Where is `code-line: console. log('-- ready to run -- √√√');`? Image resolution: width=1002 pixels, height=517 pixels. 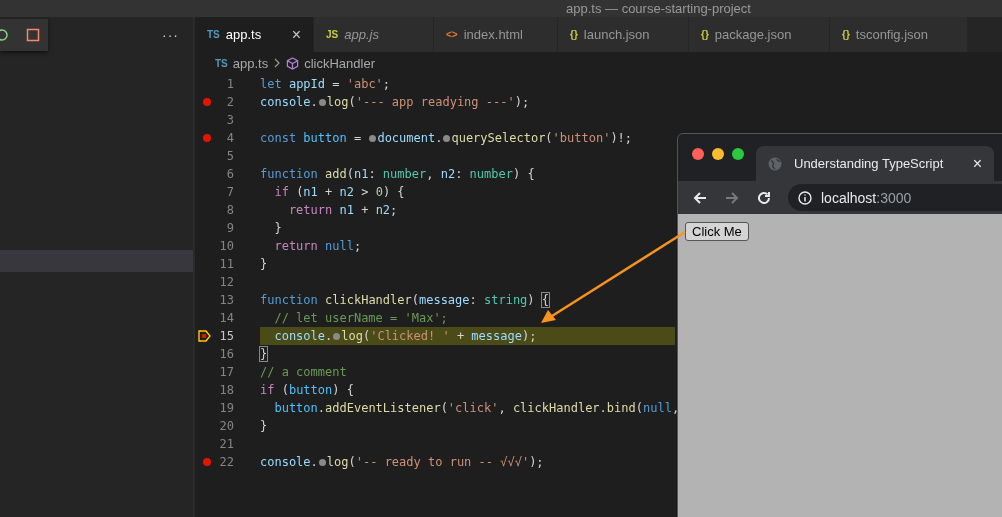 code-line: console. log('-- ready to run -- √√√'); is located at coordinates (402, 462).